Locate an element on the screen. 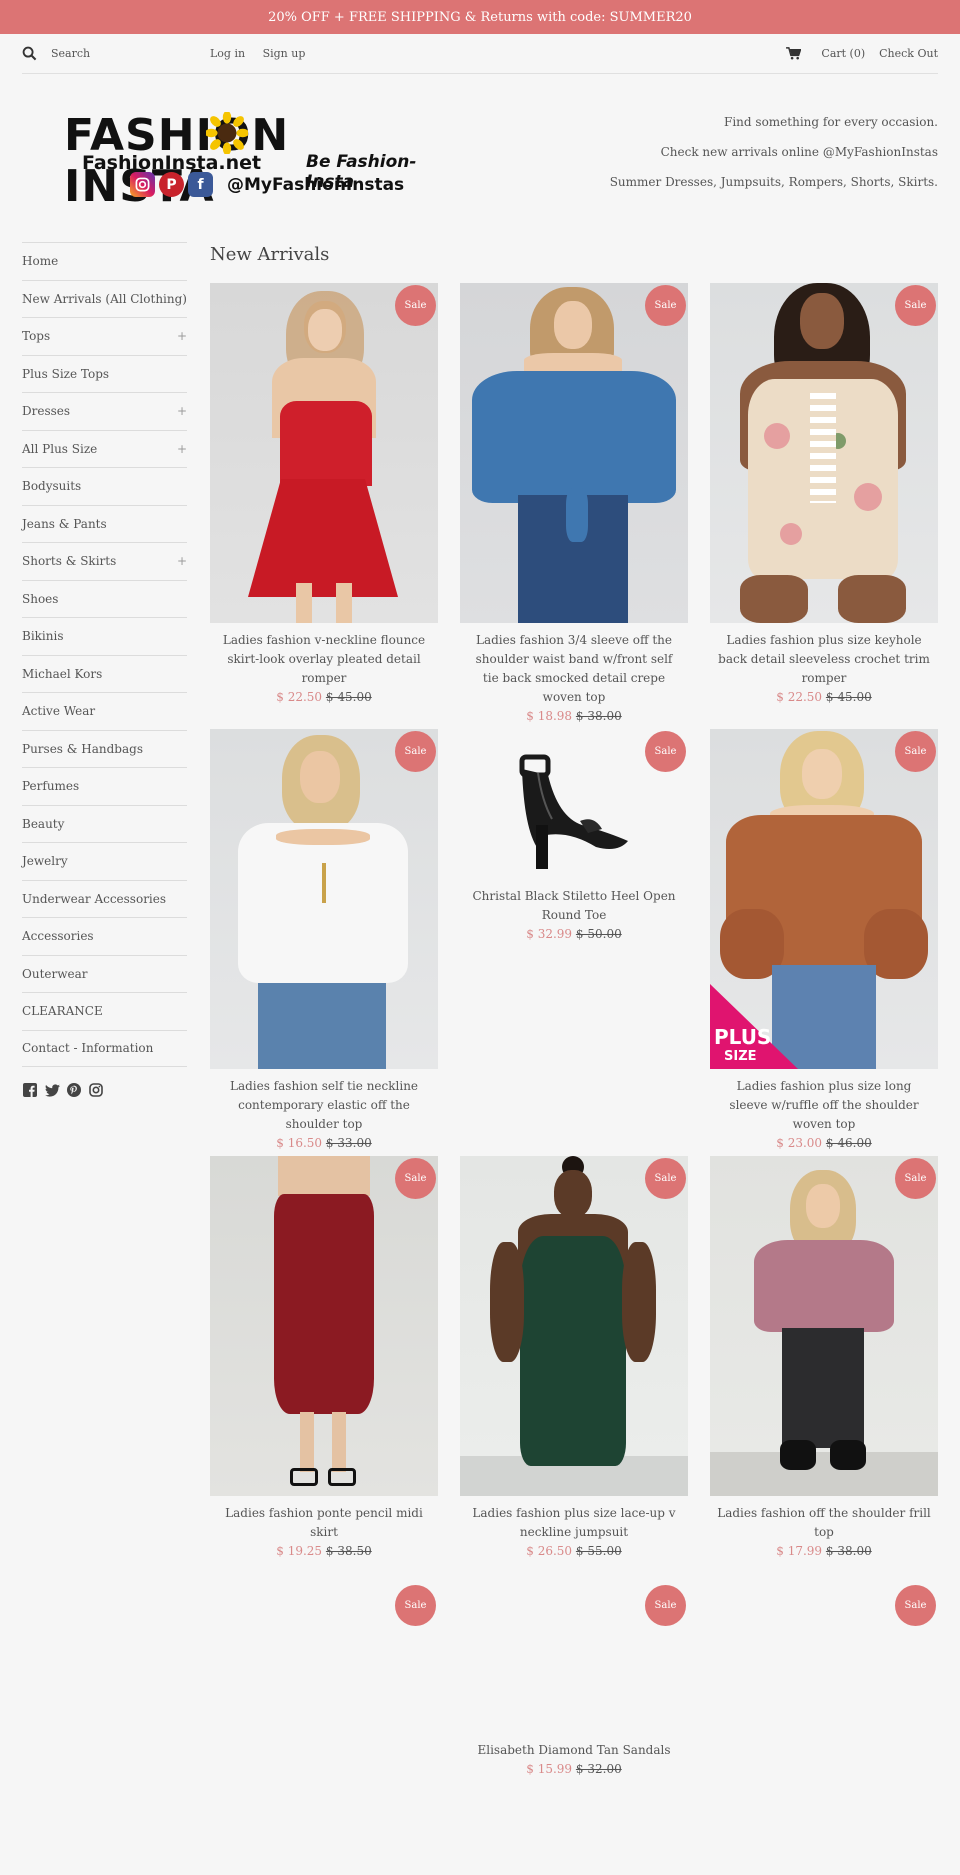  plus-size-badge: PLUS is located at coordinates (743, 1037).